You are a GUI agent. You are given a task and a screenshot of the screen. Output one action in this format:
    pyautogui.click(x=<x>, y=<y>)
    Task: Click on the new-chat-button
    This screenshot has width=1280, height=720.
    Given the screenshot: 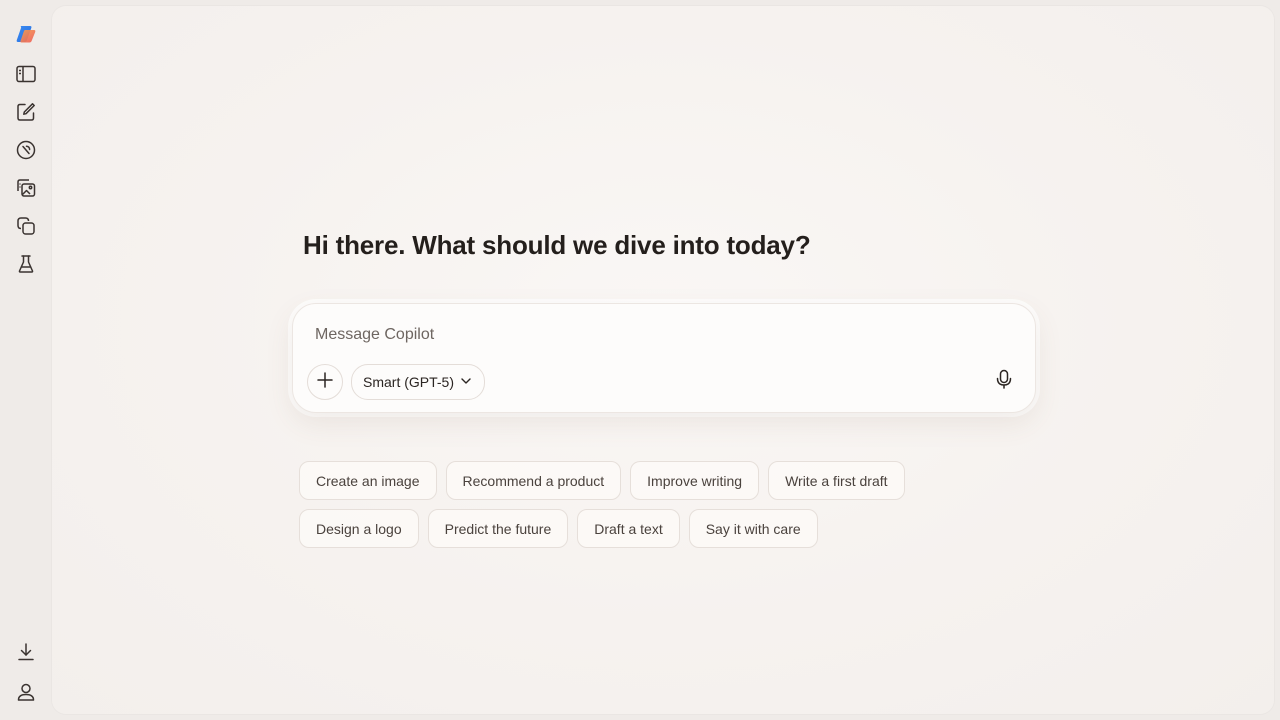 What is the action you would take?
    pyautogui.click(x=26, y=112)
    